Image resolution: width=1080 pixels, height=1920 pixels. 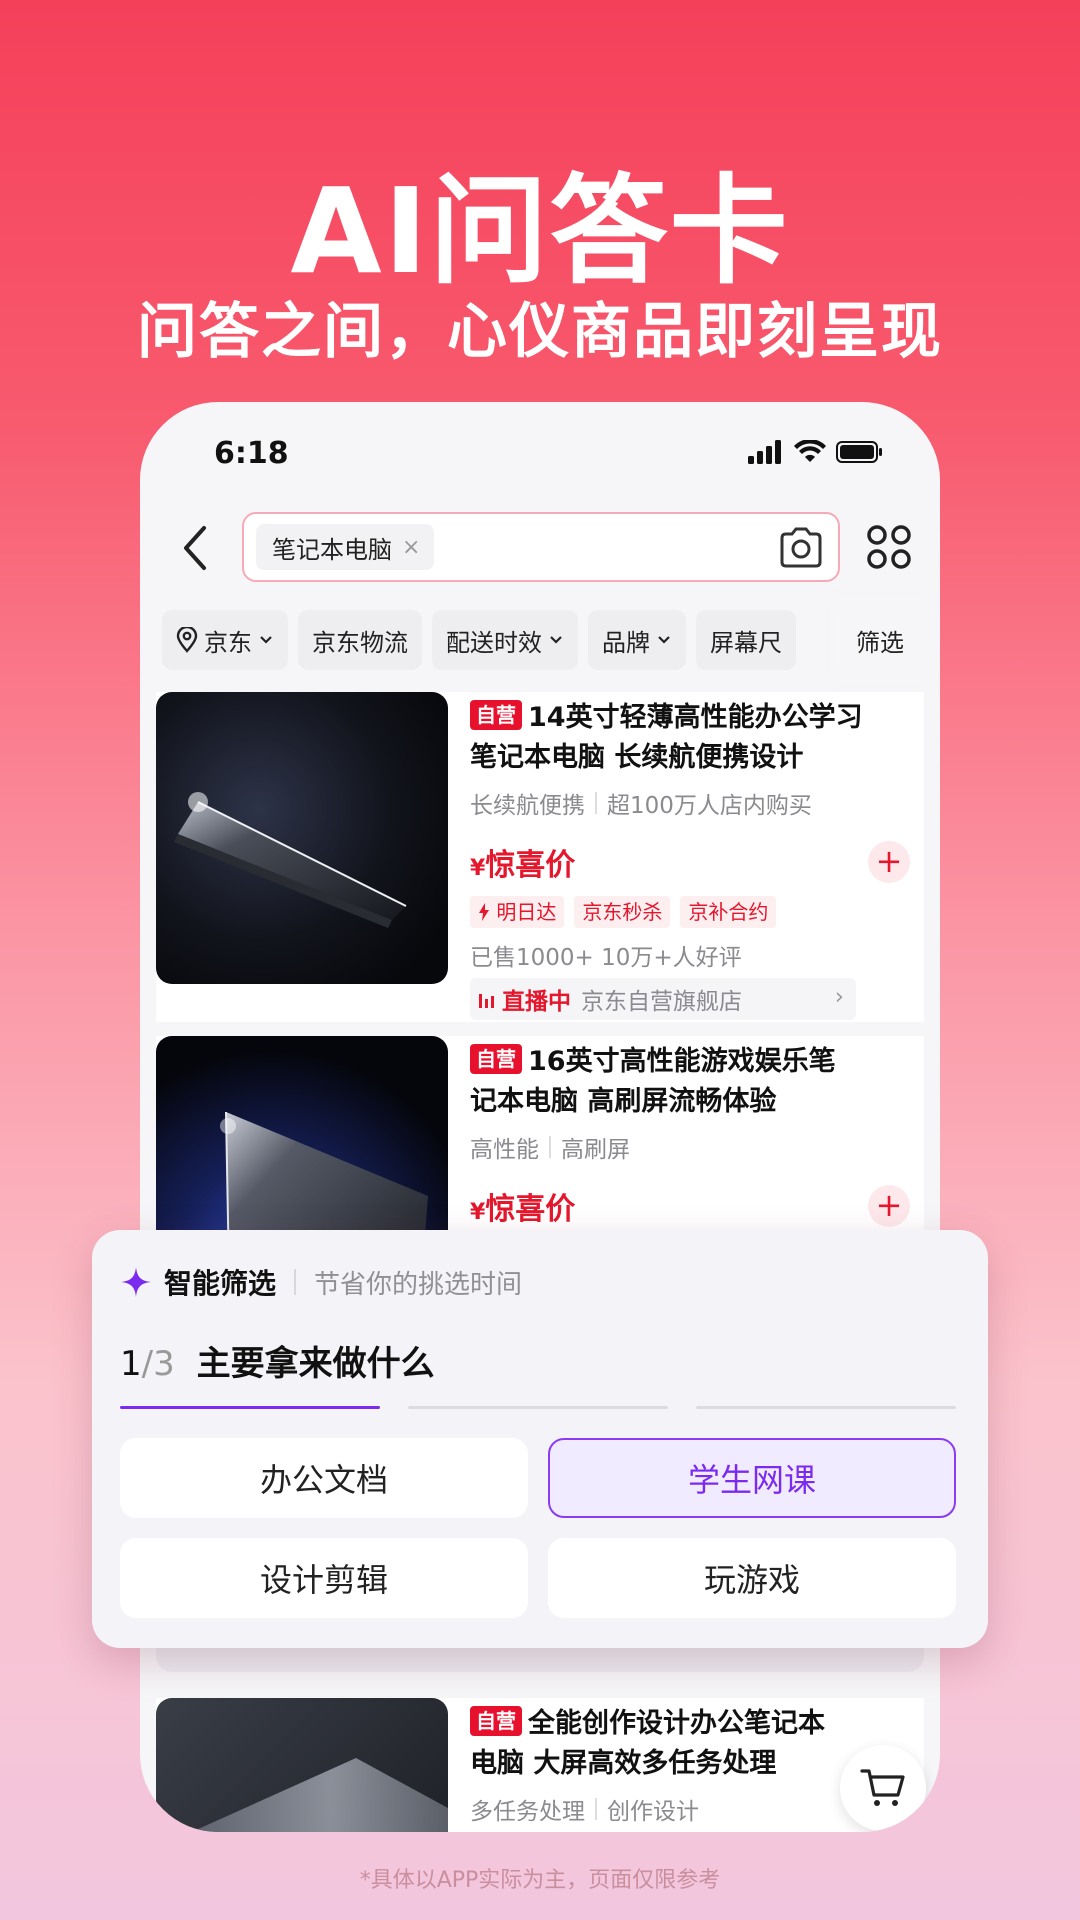 What do you see at coordinates (859, 452) in the screenshot?
I see `battery-icon` at bounding box center [859, 452].